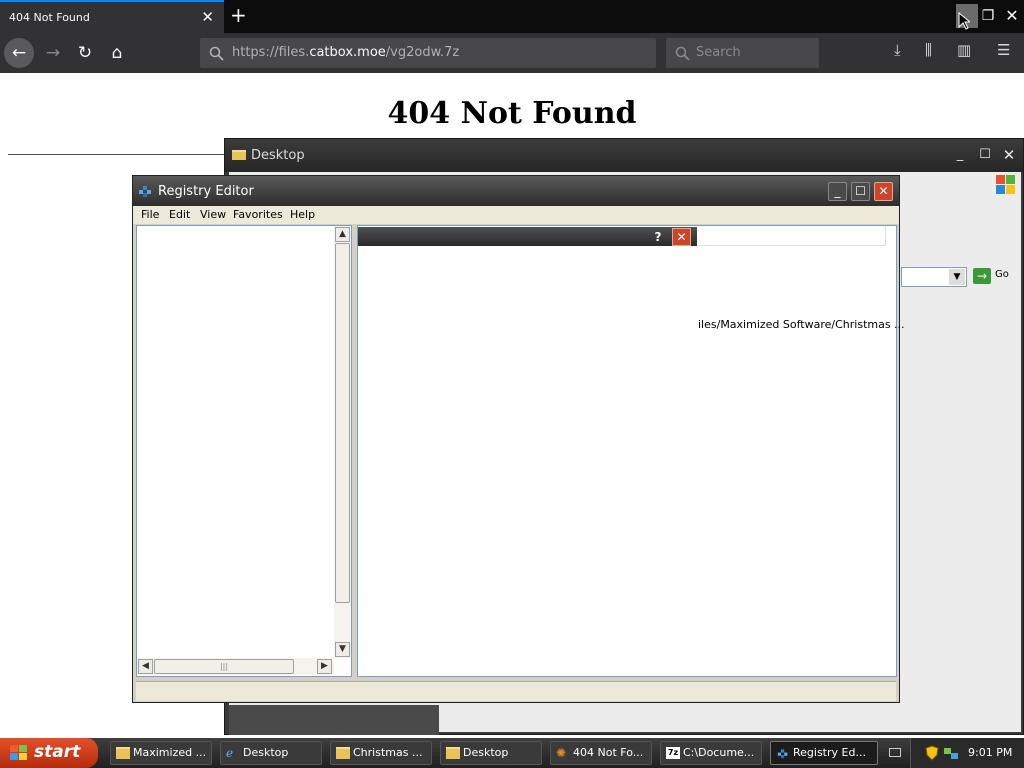  I want to click on home-button: ⌂, so click(117, 53).